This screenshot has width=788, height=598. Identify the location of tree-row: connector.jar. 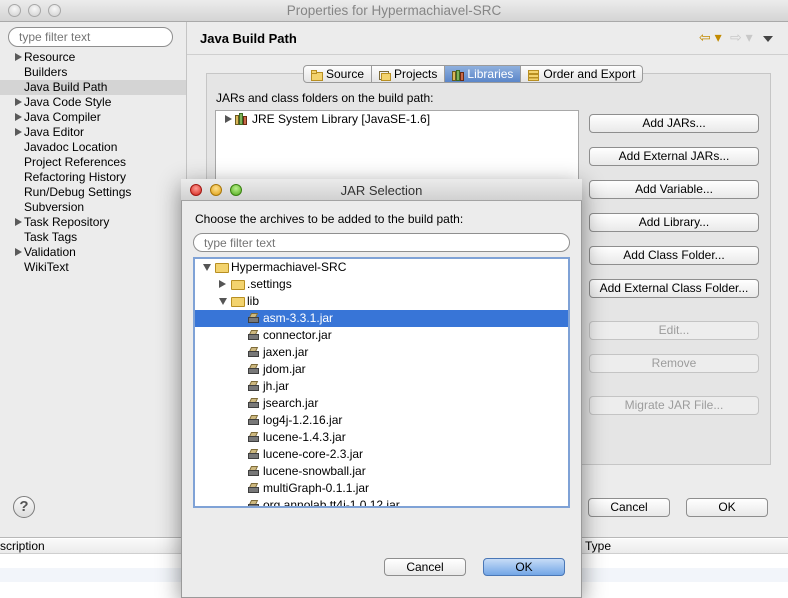
(381, 335).